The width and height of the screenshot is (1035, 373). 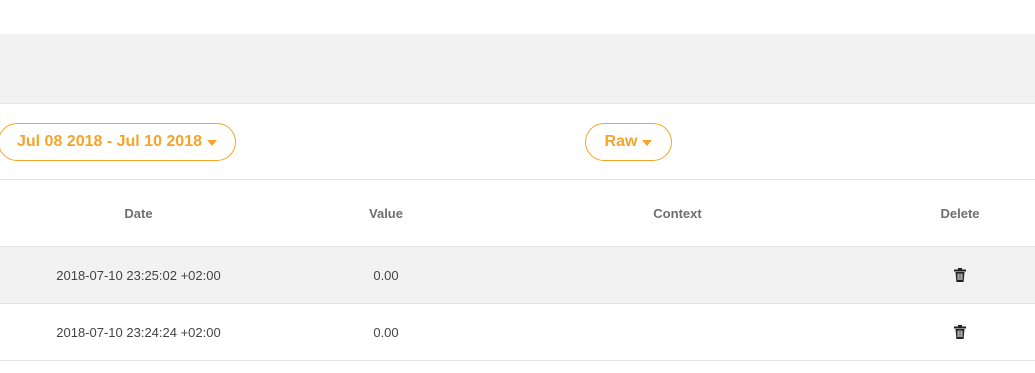 I want to click on column-header-value: Value, so click(x=386, y=213).